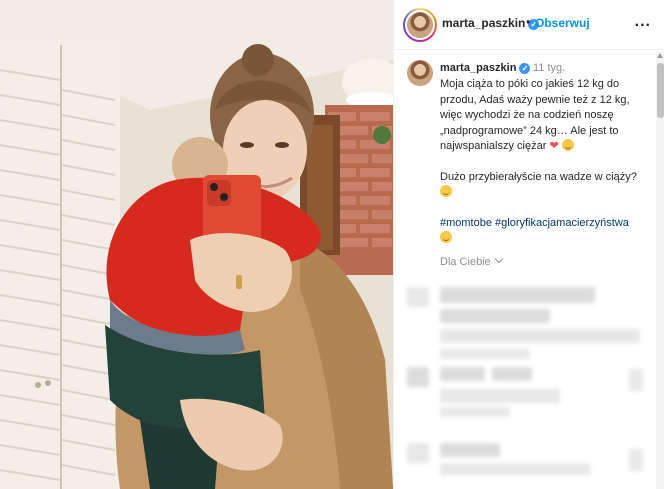 The height and width of the screenshot is (489, 664). I want to click on for-you-label: Dla Ciebie, so click(465, 262).